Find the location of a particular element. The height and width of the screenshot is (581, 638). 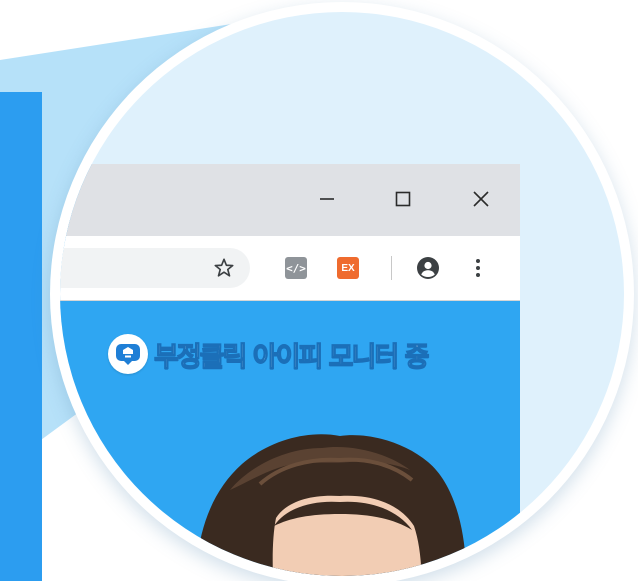

maximize-button is located at coordinates (403, 199).